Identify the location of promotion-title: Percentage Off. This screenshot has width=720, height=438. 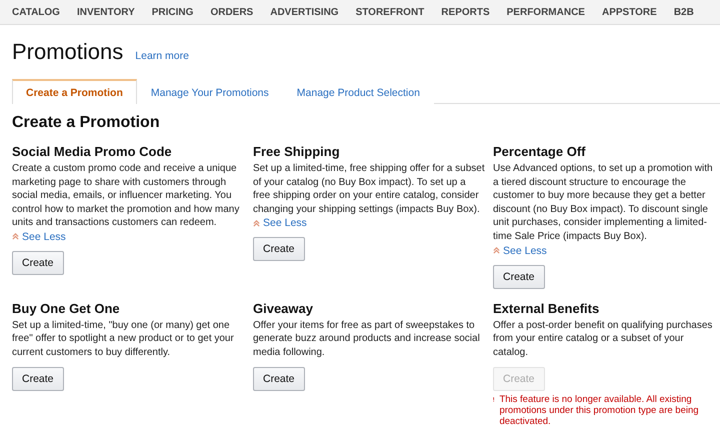
(539, 151).